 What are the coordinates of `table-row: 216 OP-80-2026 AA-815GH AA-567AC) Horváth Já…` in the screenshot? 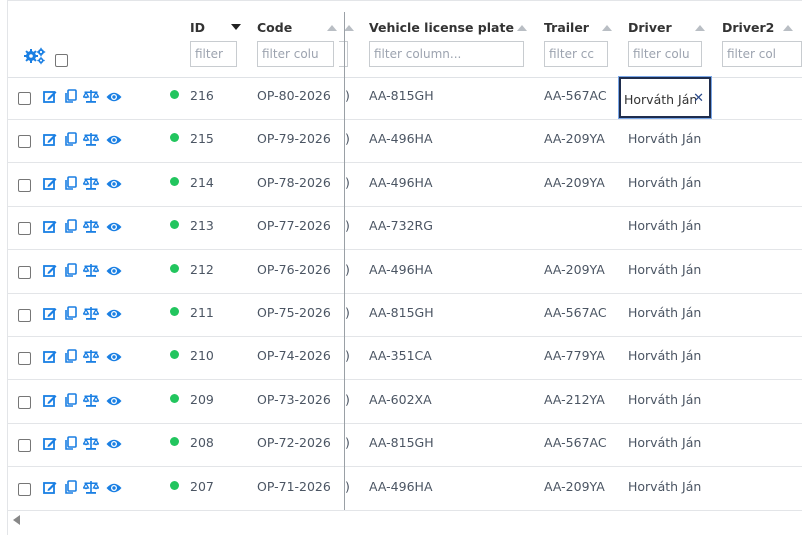 It's located at (405, 98).